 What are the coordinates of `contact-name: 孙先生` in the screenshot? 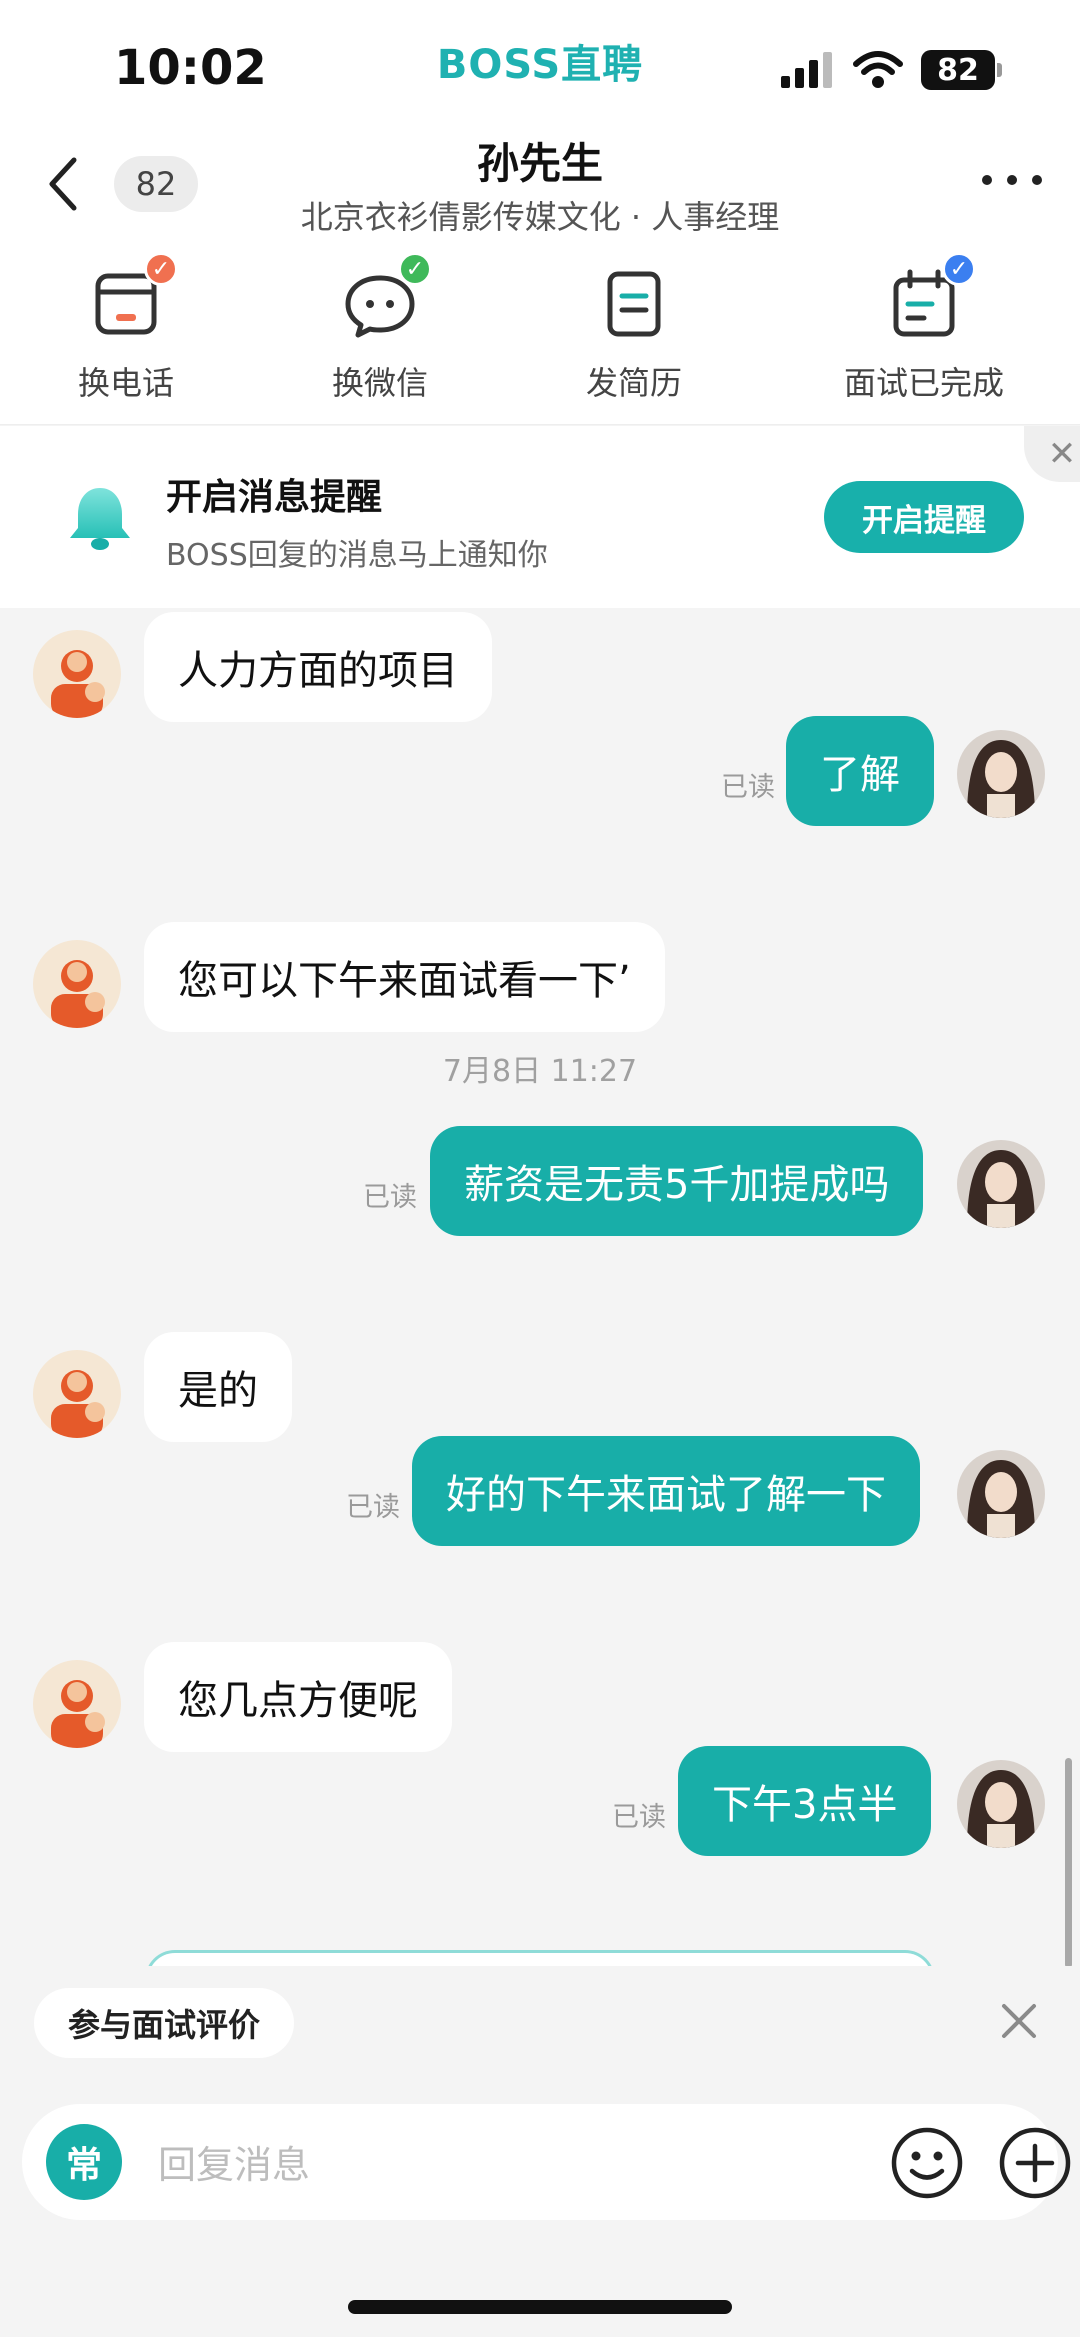 It's located at (539, 163).